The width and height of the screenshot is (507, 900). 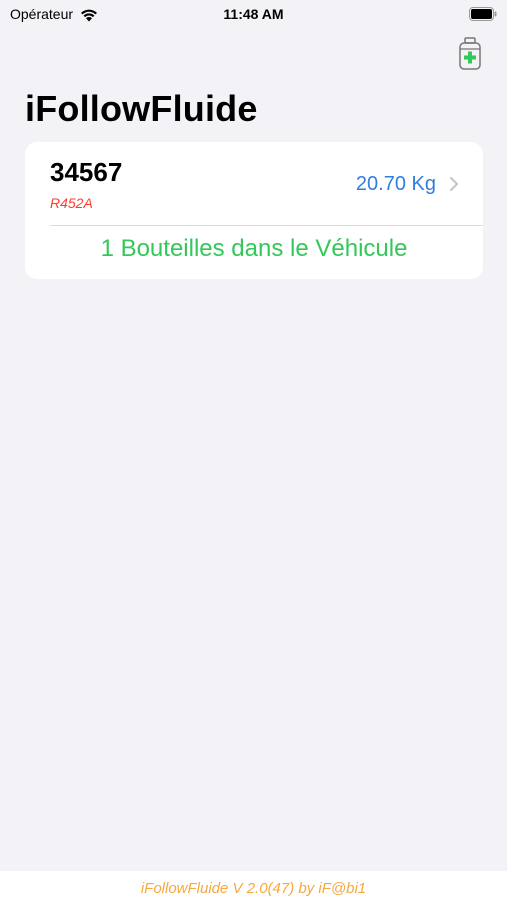 What do you see at coordinates (141, 108) in the screenshot?
I see `page-title: iFollowFluide` at bounding box center [141, 108].